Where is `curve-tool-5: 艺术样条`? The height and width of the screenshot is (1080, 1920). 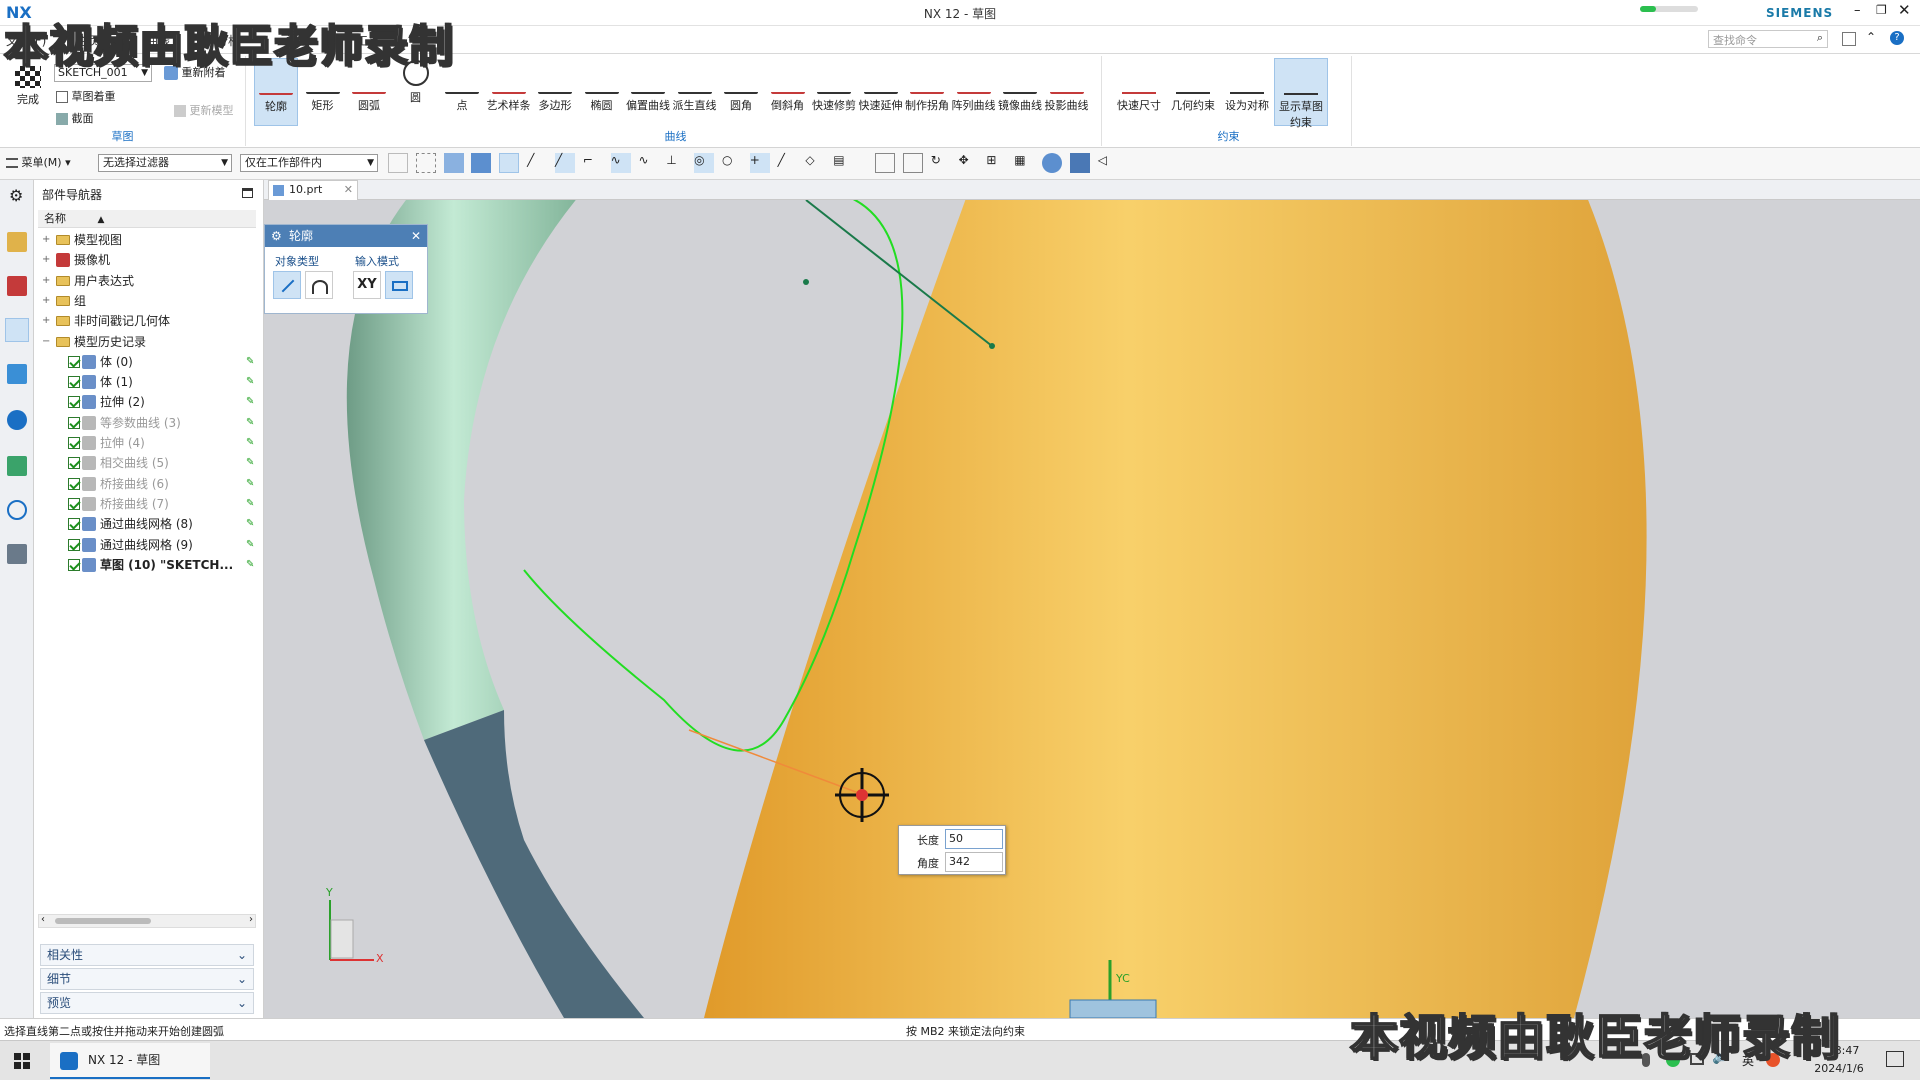
curve-tool-5: 艺术样条 is located at coordinates (509, 92).